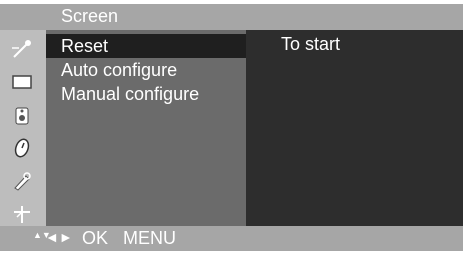  What do you see at coordinates (23, 147) in the screenshot?
I see `time-icon` at bounding box center [23, 147].